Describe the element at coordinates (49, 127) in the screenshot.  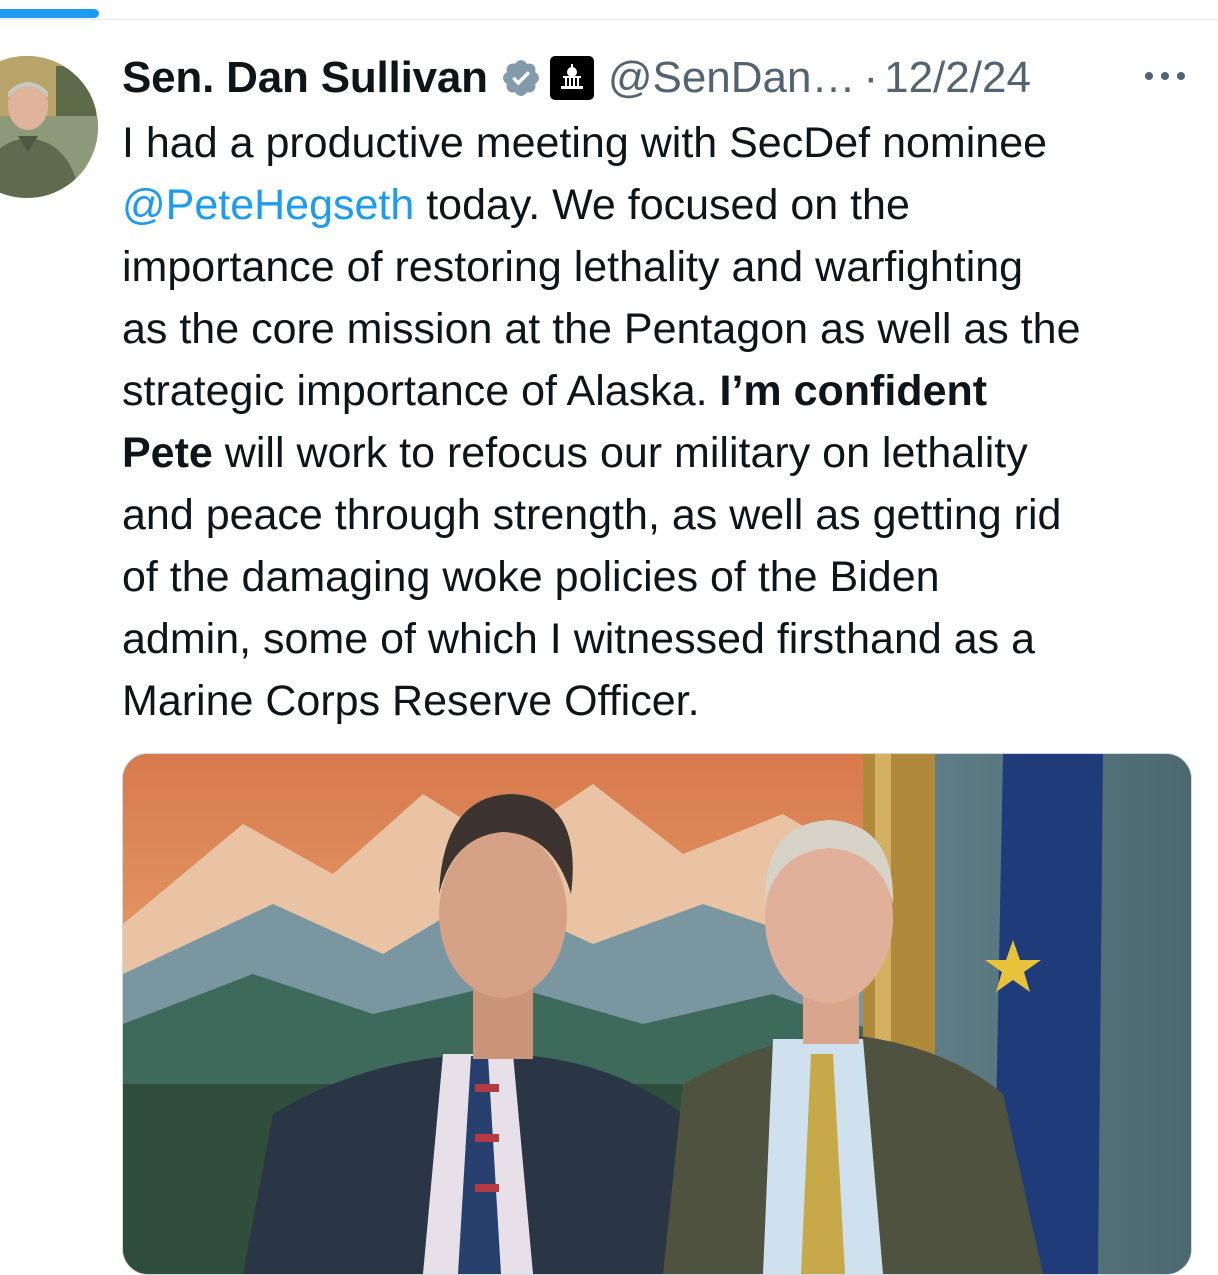
I see `avatar` at that location.